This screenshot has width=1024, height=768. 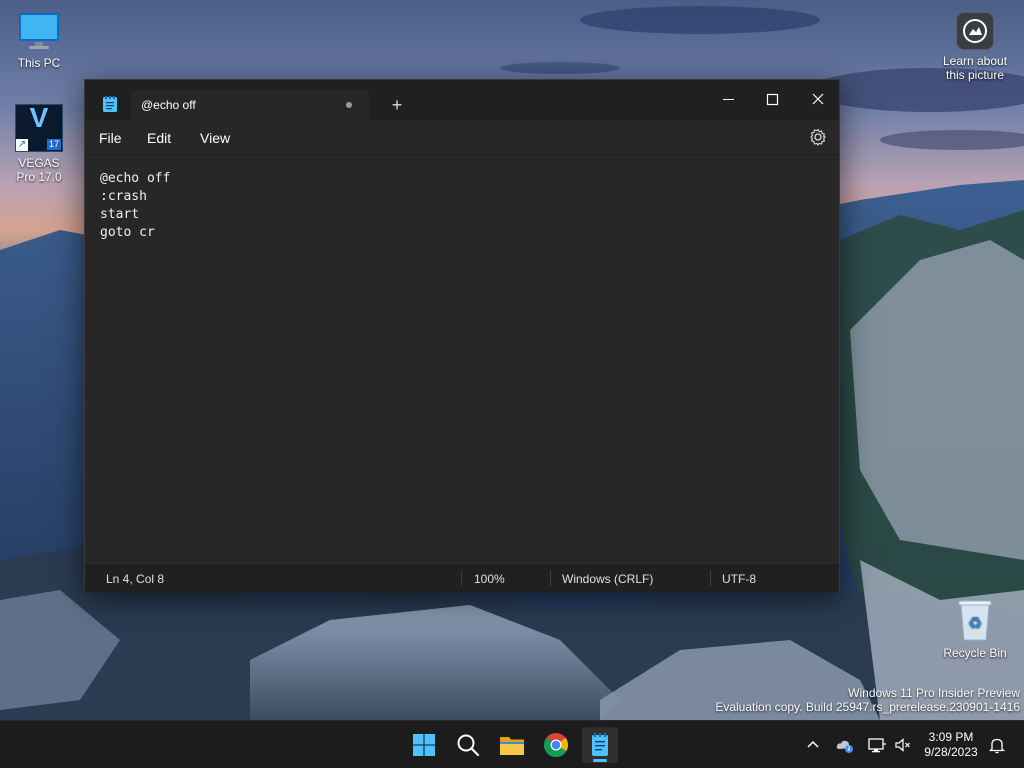 I want to click on editor-line: start, so click(x=120, y=214).